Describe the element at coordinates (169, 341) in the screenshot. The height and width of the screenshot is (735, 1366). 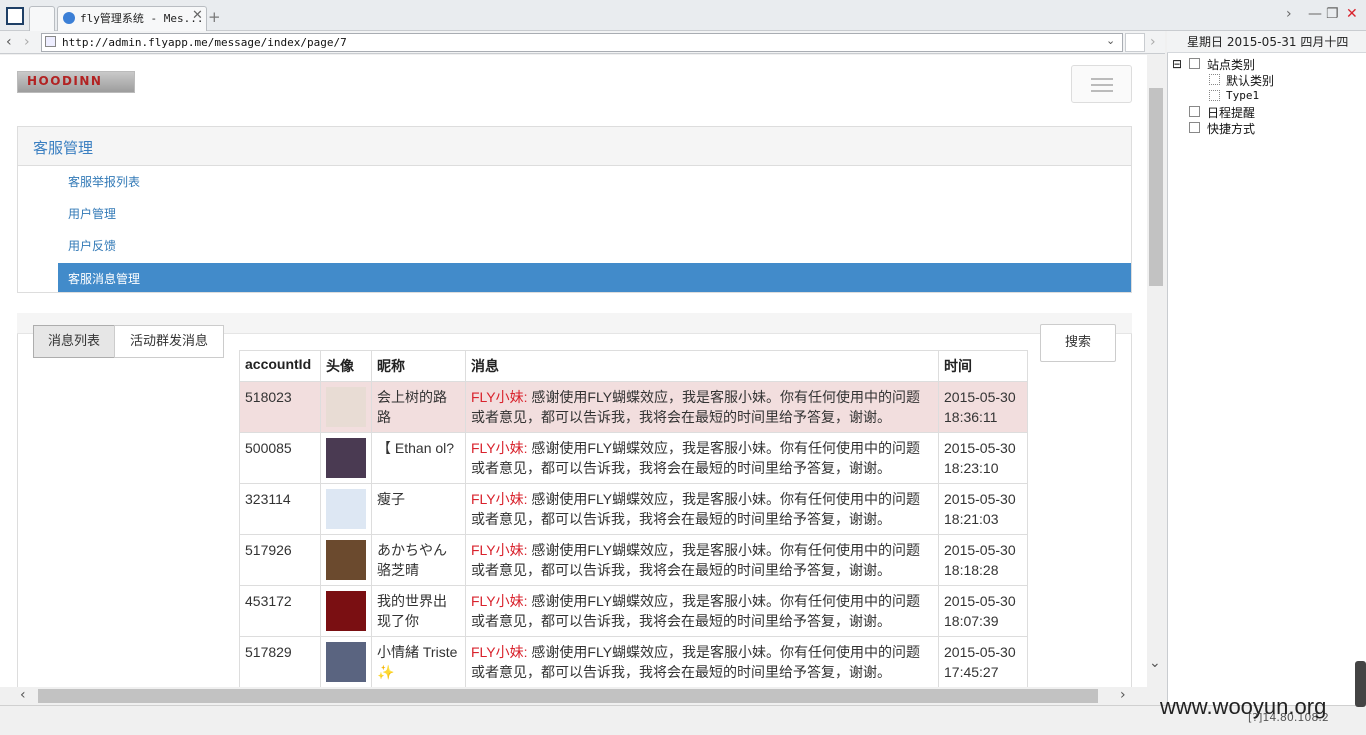
I see `tab-broadcast-messages: 活动群发消息` at that location.